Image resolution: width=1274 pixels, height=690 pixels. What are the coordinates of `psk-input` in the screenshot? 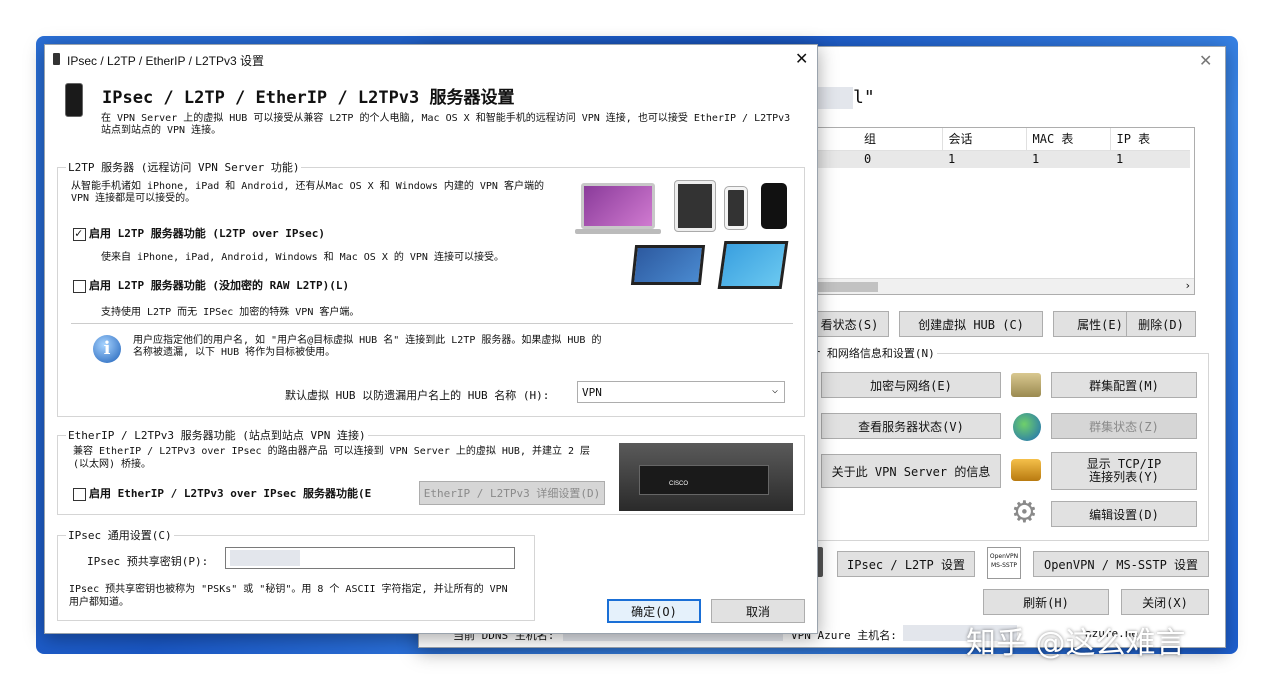 It's located at (370, 558).